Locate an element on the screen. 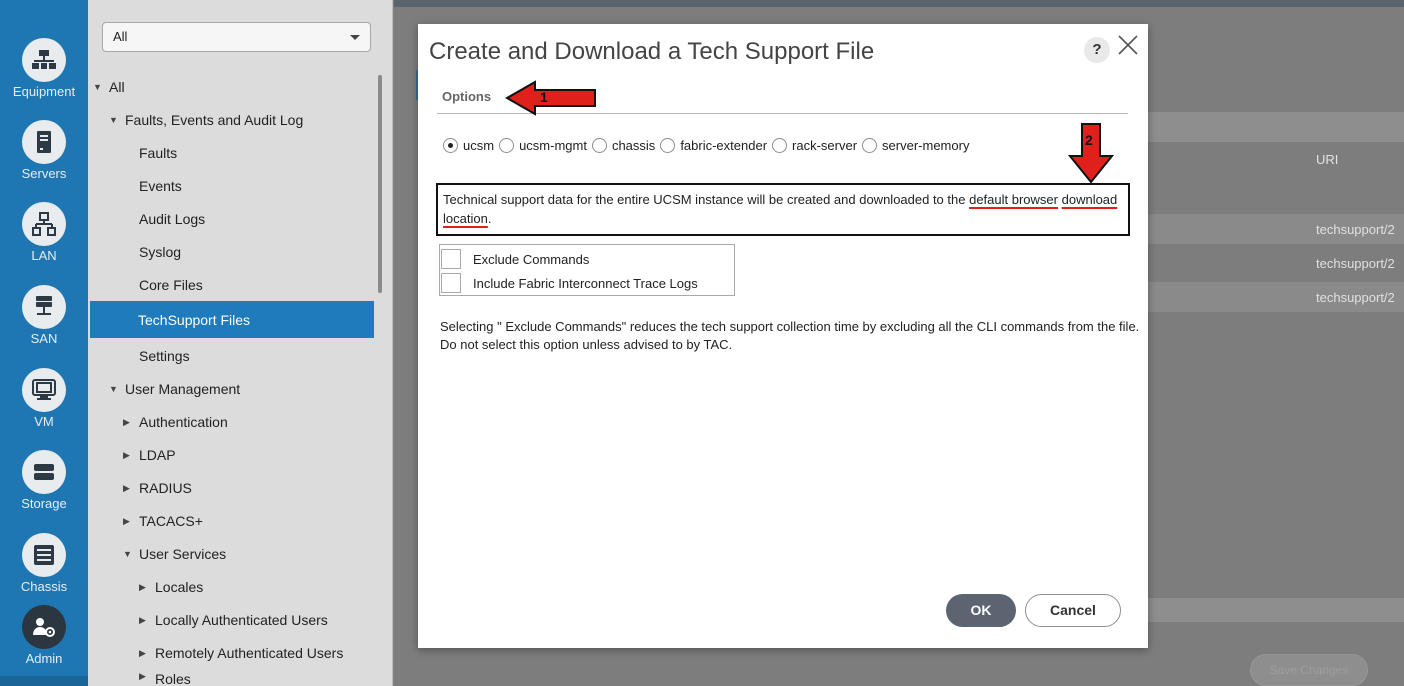 Image resolution: width=1404 pixels, height=686 pixels. tree-item-locales: ▶ Locales is located at coordinates (171, 587).